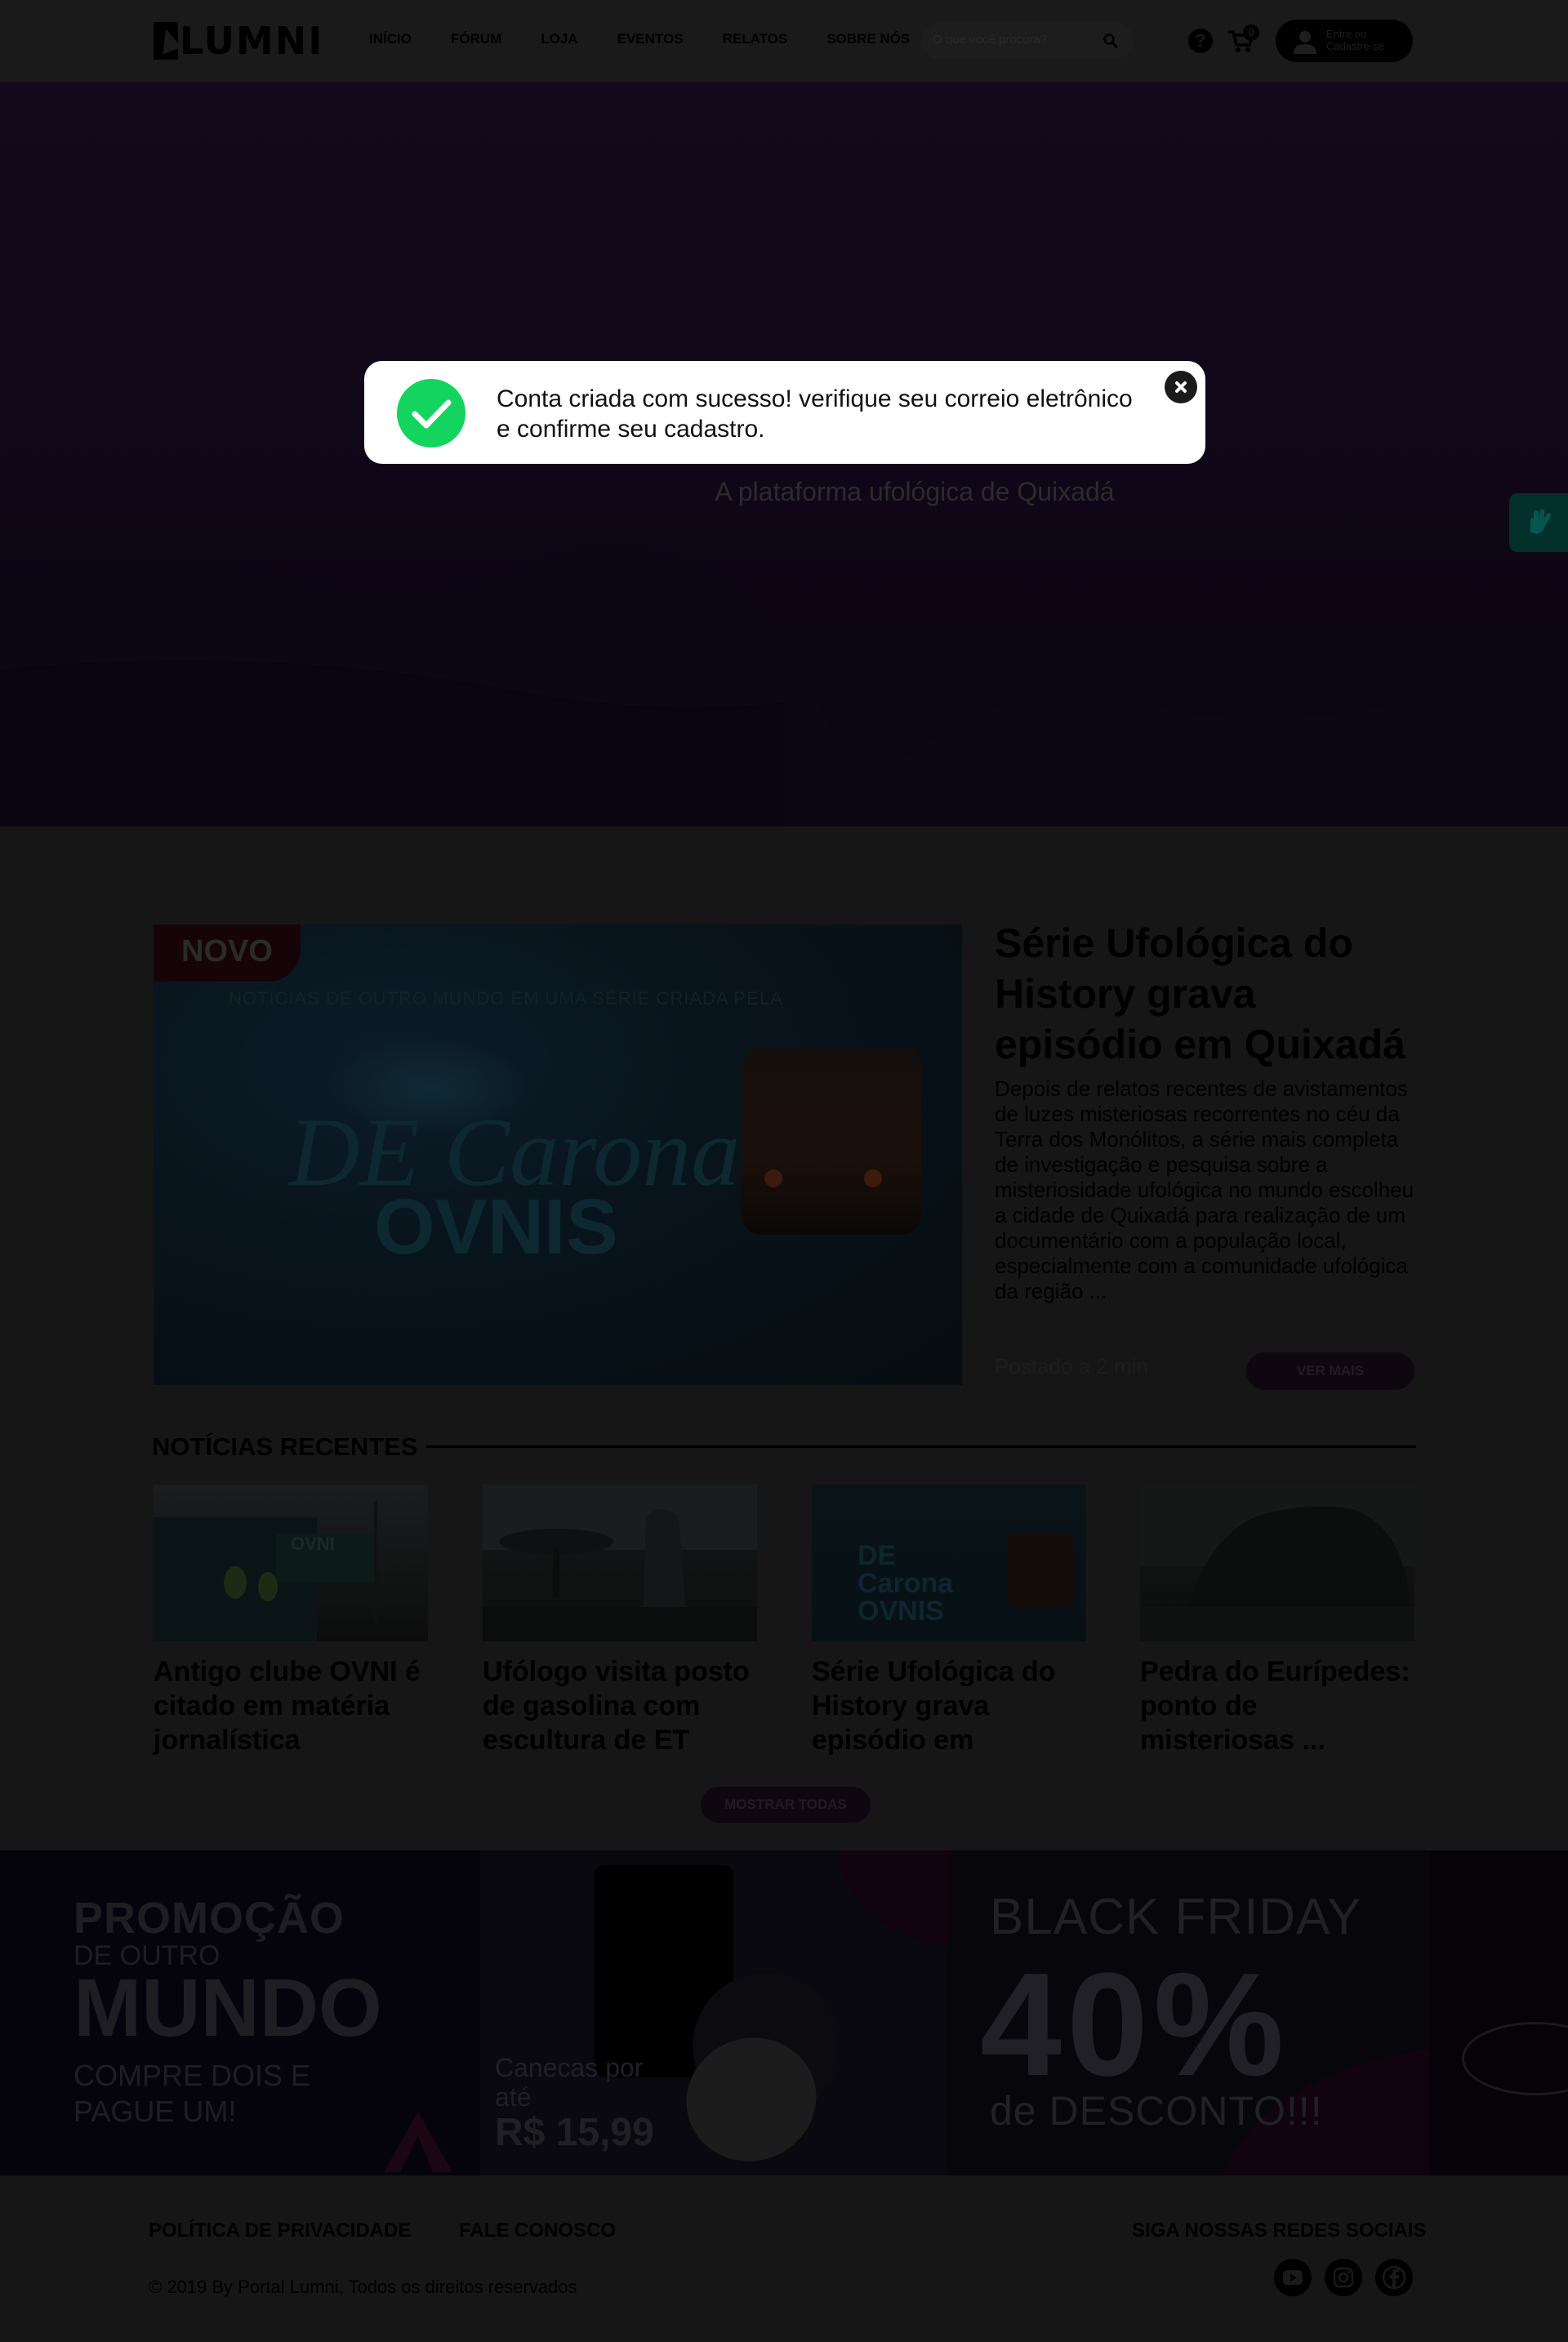  I want to click on hero-subtitle: A plataforma ufológica de Quixadá, so click(915, 491).